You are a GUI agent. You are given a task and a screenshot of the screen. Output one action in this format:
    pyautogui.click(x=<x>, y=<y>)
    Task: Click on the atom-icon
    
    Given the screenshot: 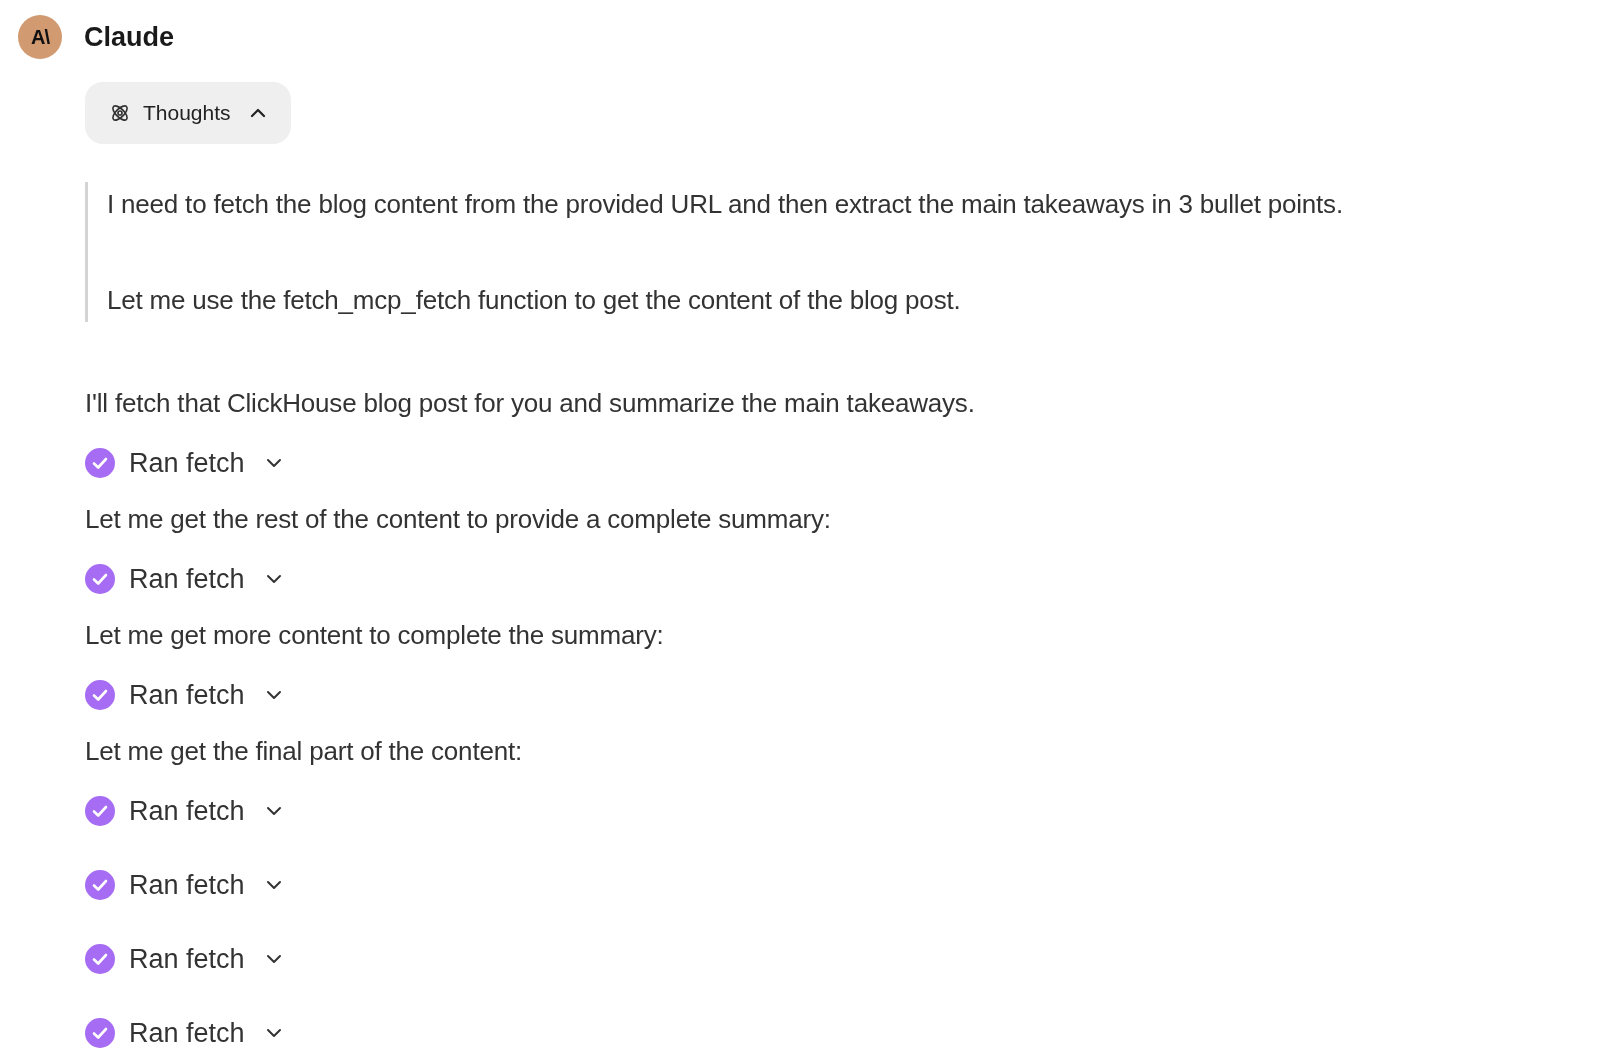 What is the action you would take?
    pyautogui.click(x=120, y=113)
    